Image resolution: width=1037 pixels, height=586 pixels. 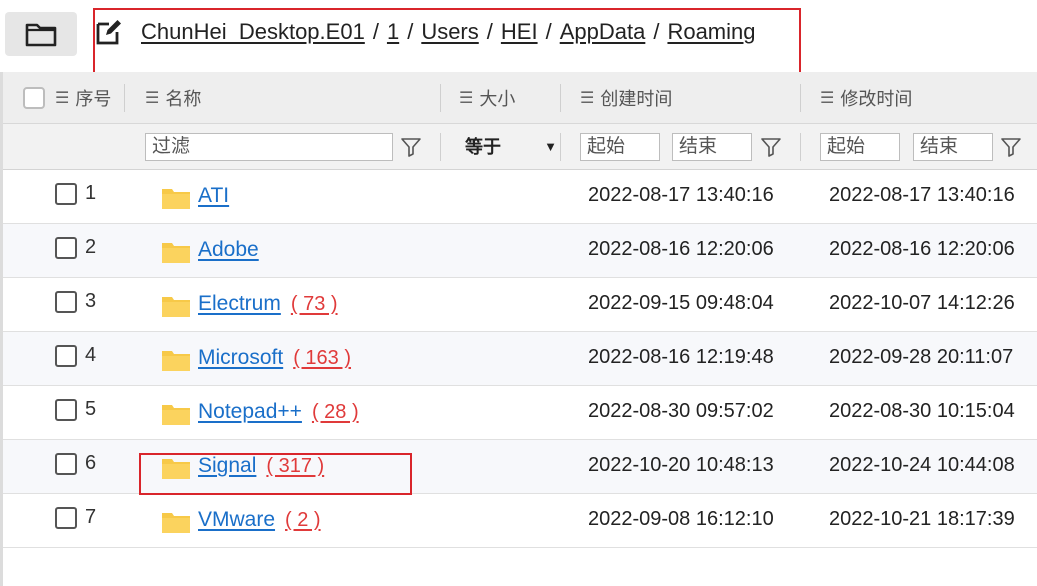 What do you see at coordinates (922, 195) in the screenshot?
I see `modified-time: 2022-08-17 13:40:16` at bounding box center [922, 195].